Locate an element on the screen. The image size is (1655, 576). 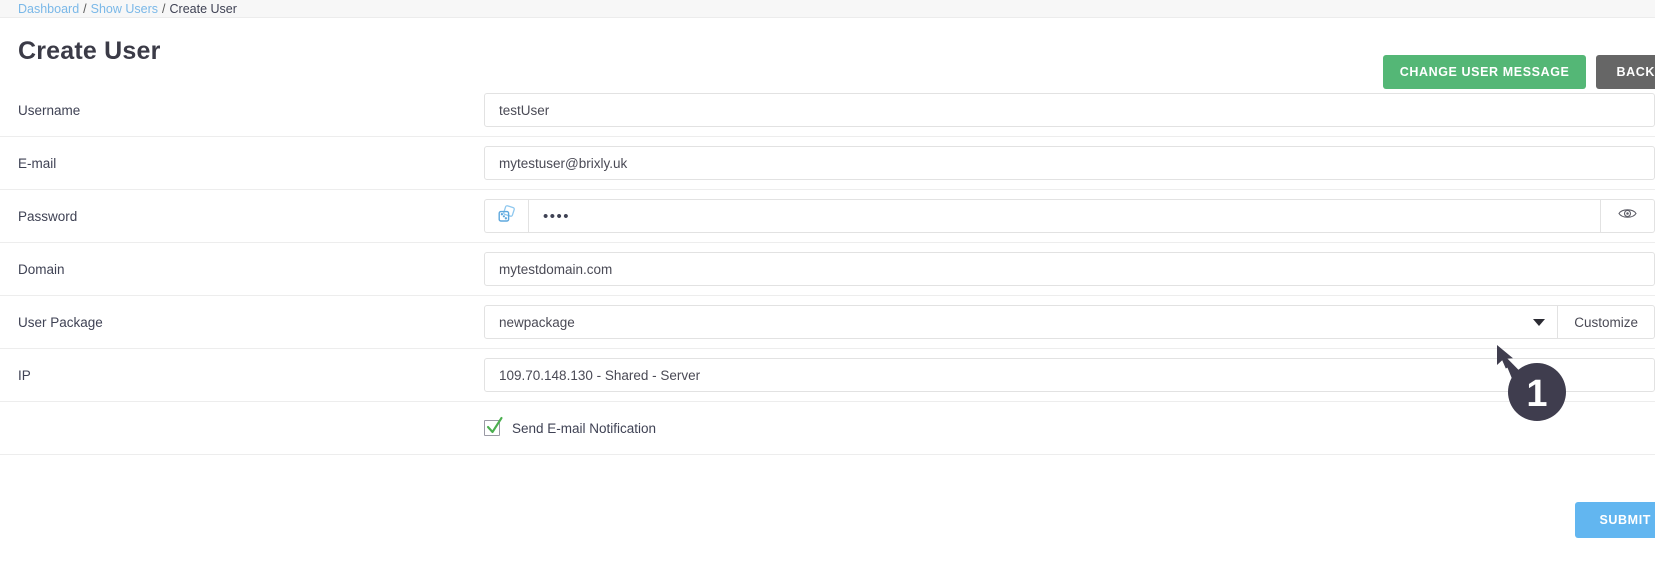
password-field: •••• is located at coordinates (1064, 216).